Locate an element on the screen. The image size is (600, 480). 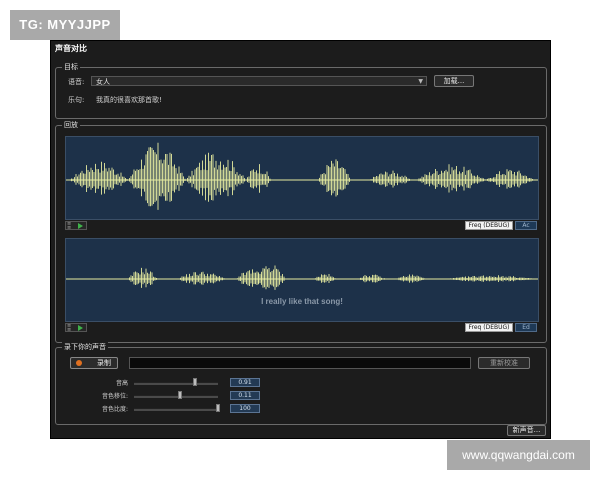
slider-row: 音高 0.91 is located at coordinates (301, 383).